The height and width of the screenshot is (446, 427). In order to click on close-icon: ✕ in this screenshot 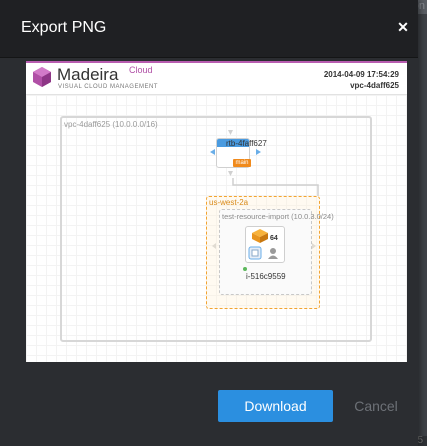, I will do `click(403, 27)`.